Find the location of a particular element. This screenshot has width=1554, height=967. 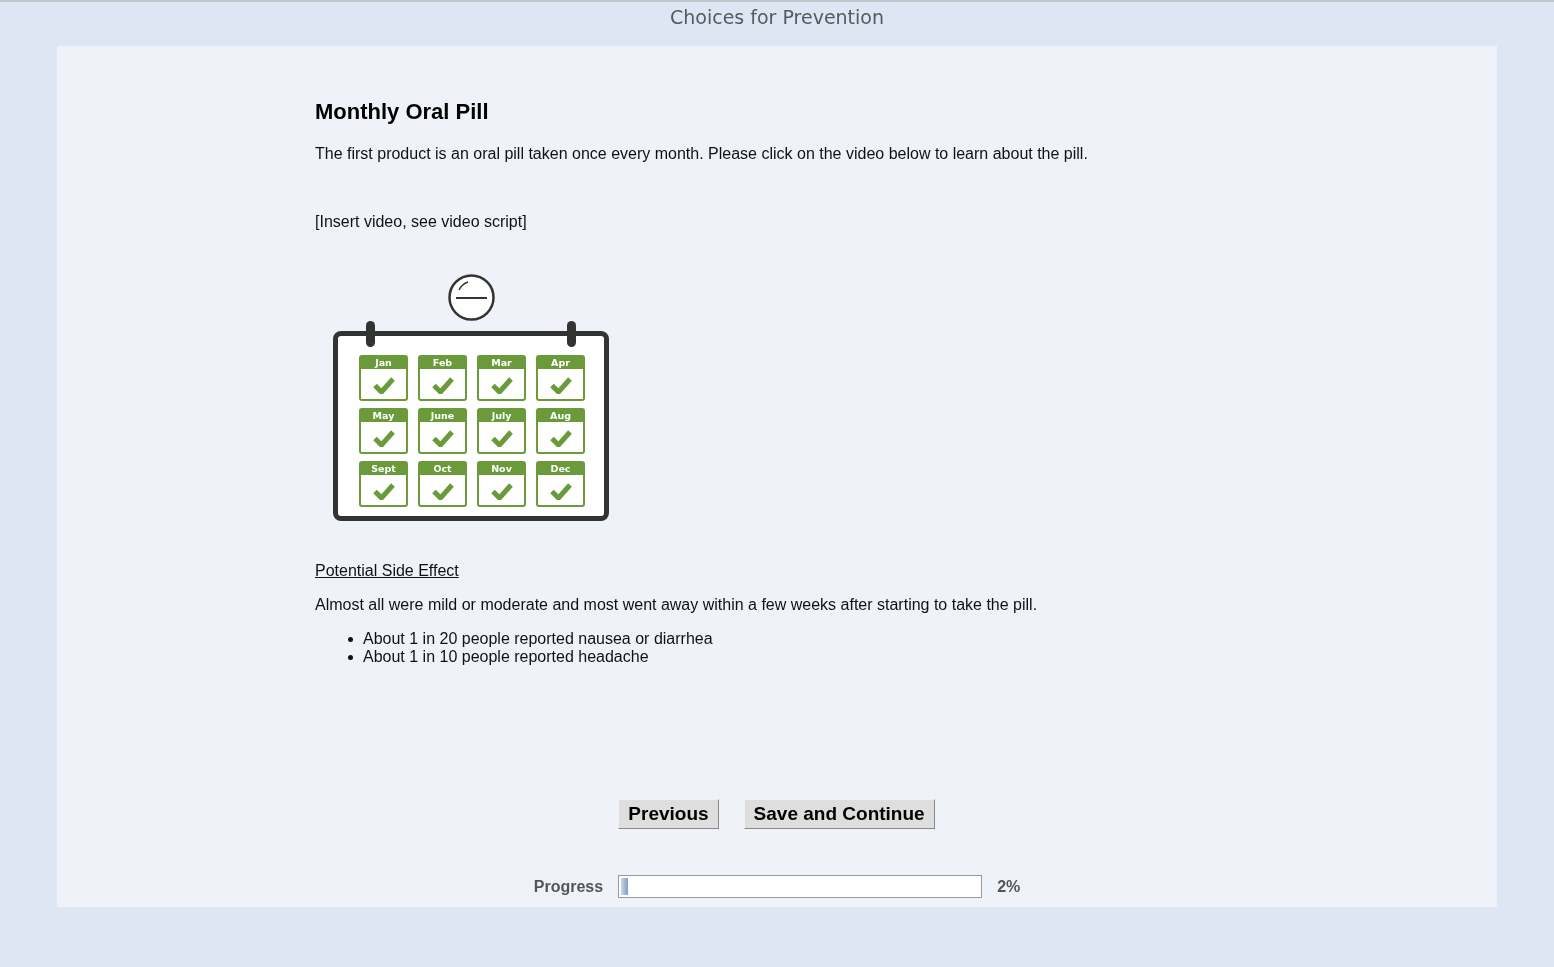

save-continue-button: Save and Continue is located at coordinates (839, 814).